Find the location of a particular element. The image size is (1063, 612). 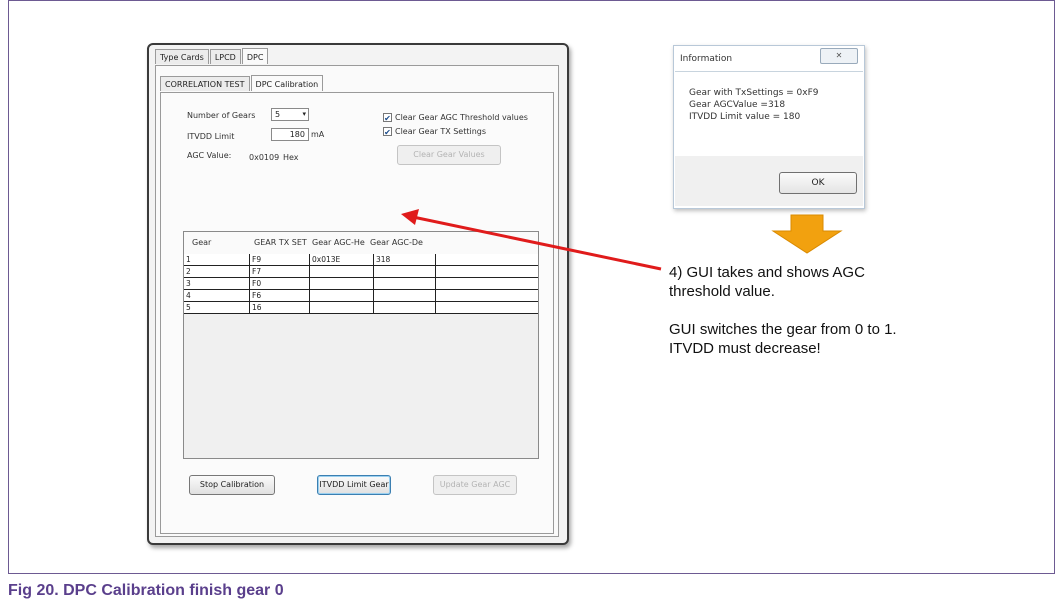

annotation-line-4: ITVDD must decrease! is located at coordinates (745, 348).